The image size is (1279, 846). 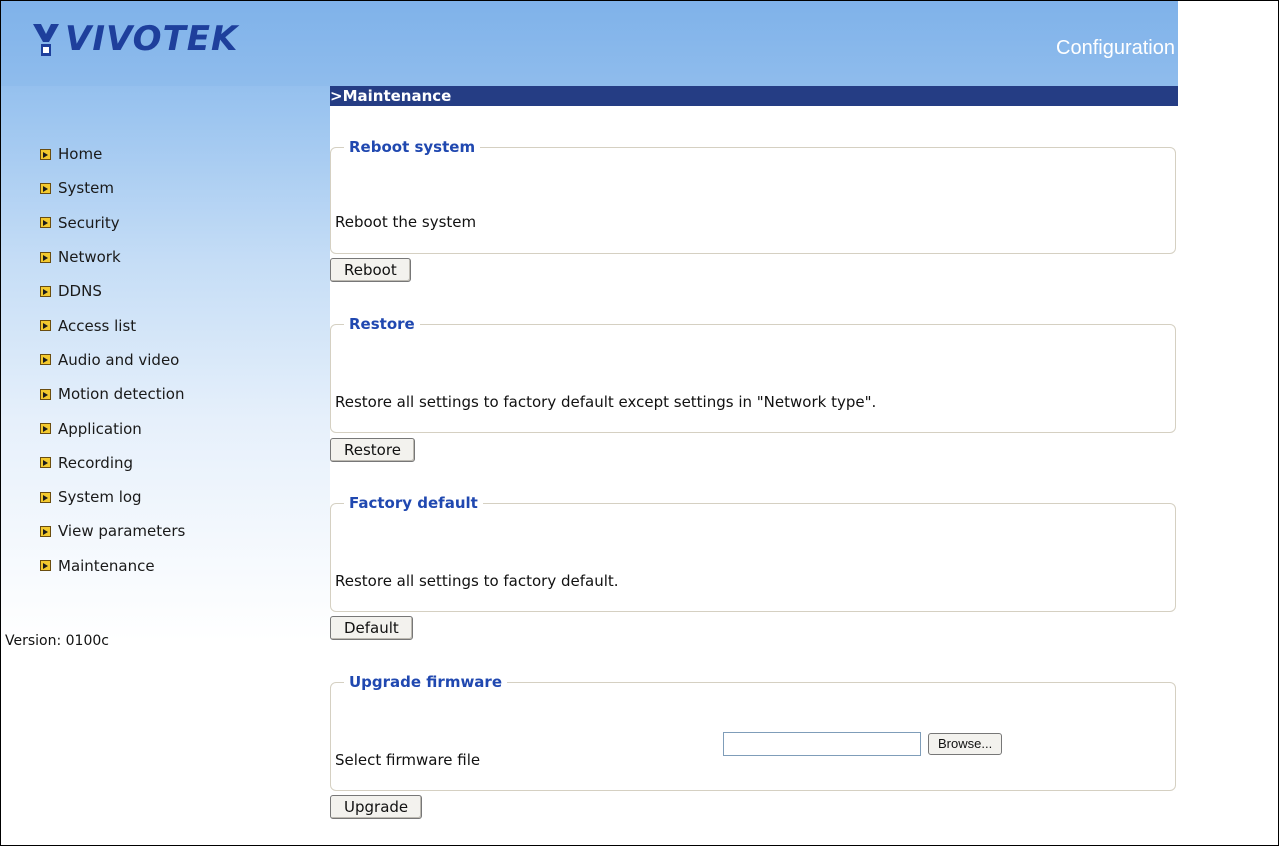 I want to click on sidebar-item-access-list: Access list, so click(x=112, y=325).